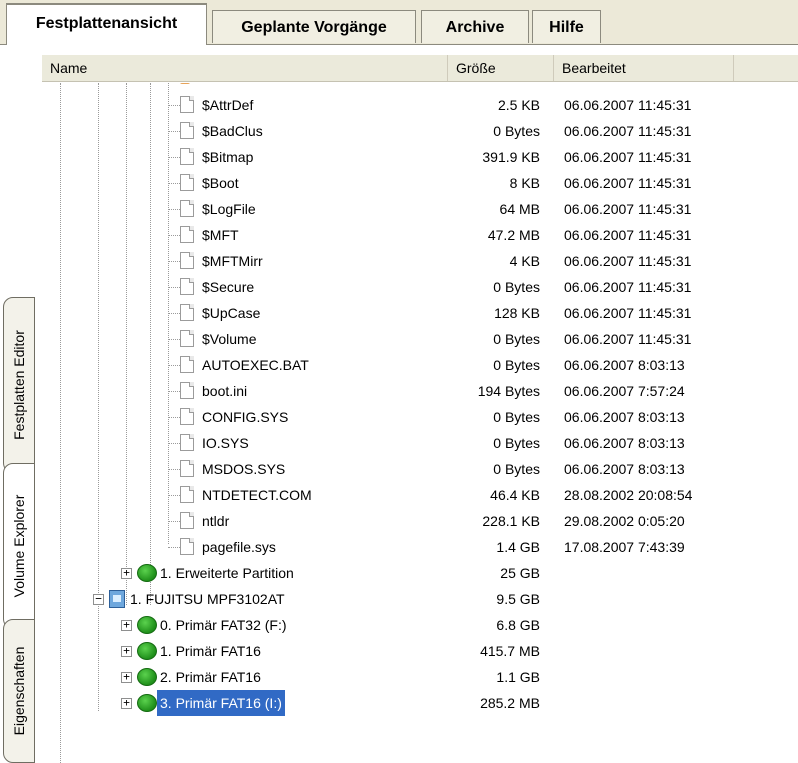 The width and height of the screenshot is (798, 763). Describe the element at coordinates (420, 183) in the screenshot. I see `list-item: $Boot 8 KB 06.06.2007 11:45:31` at that location.